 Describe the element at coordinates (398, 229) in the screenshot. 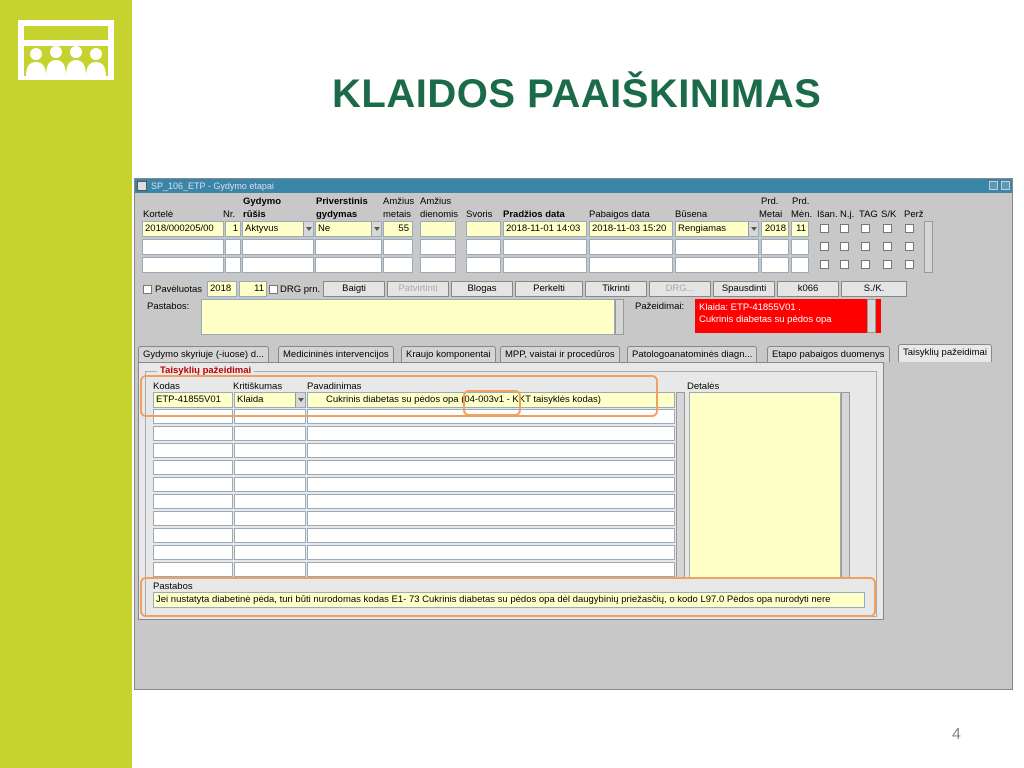

I see `metais-field: 55` at that location.